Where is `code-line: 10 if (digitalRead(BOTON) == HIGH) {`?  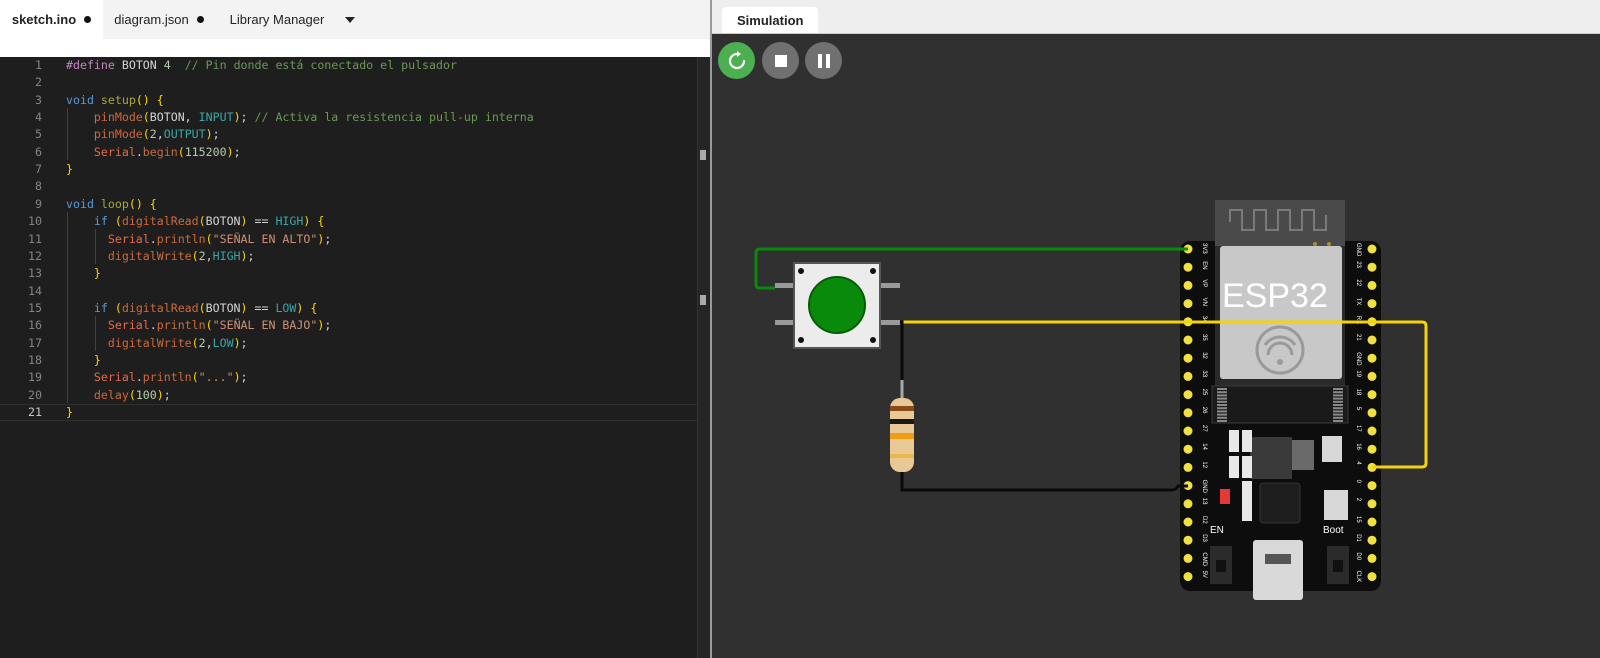 code-line: 10 if (digitalRead(BOTON) == HIGH) { is located at coordinates (348, 221).